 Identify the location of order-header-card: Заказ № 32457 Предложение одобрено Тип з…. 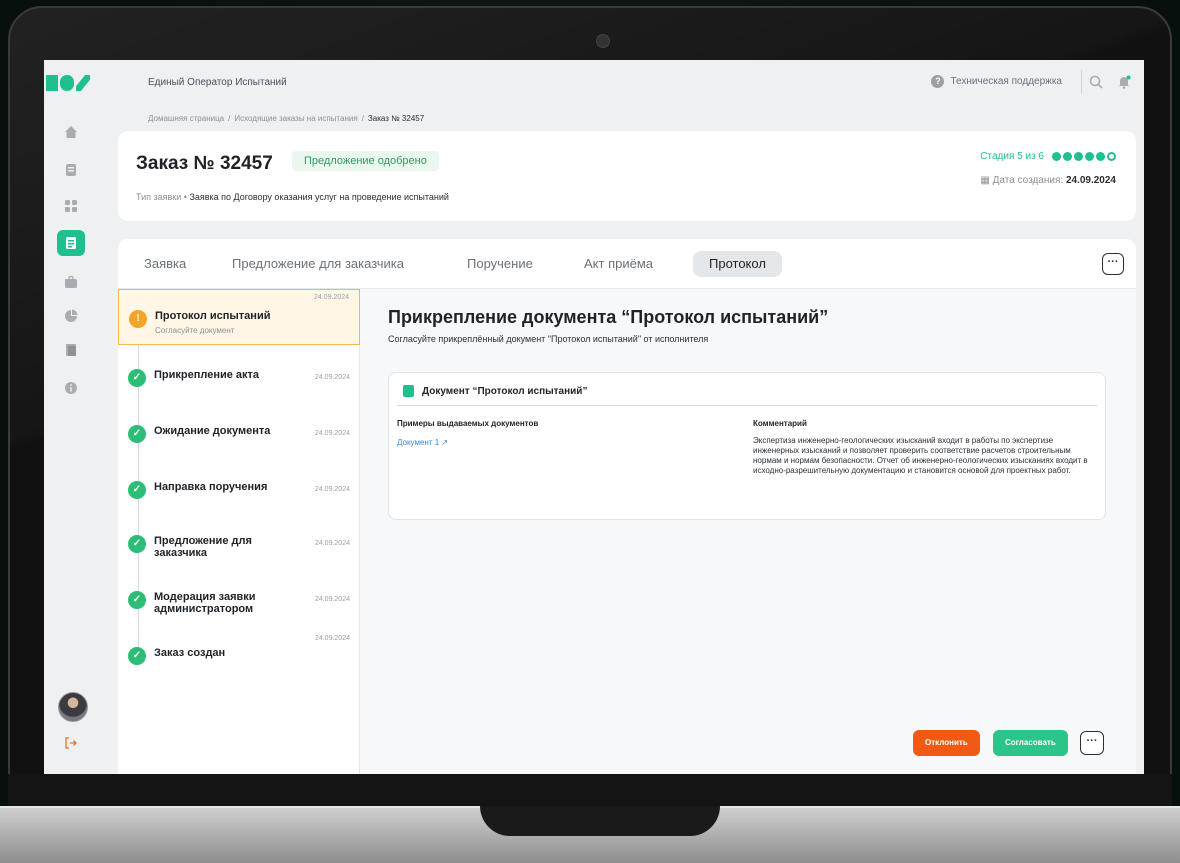
(627, 176).